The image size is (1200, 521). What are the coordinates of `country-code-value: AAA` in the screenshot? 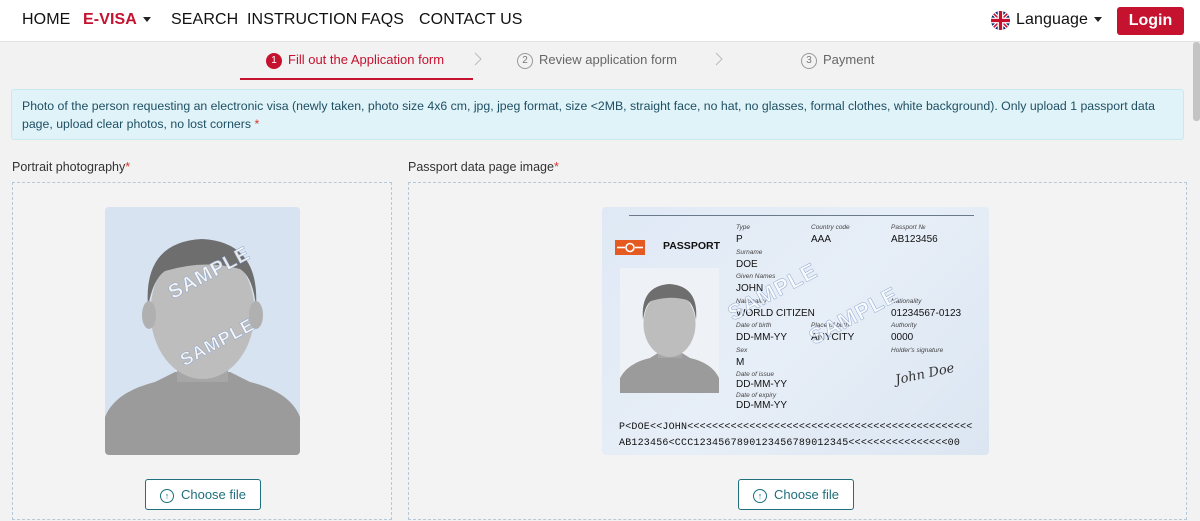 It's located at (821, 239).